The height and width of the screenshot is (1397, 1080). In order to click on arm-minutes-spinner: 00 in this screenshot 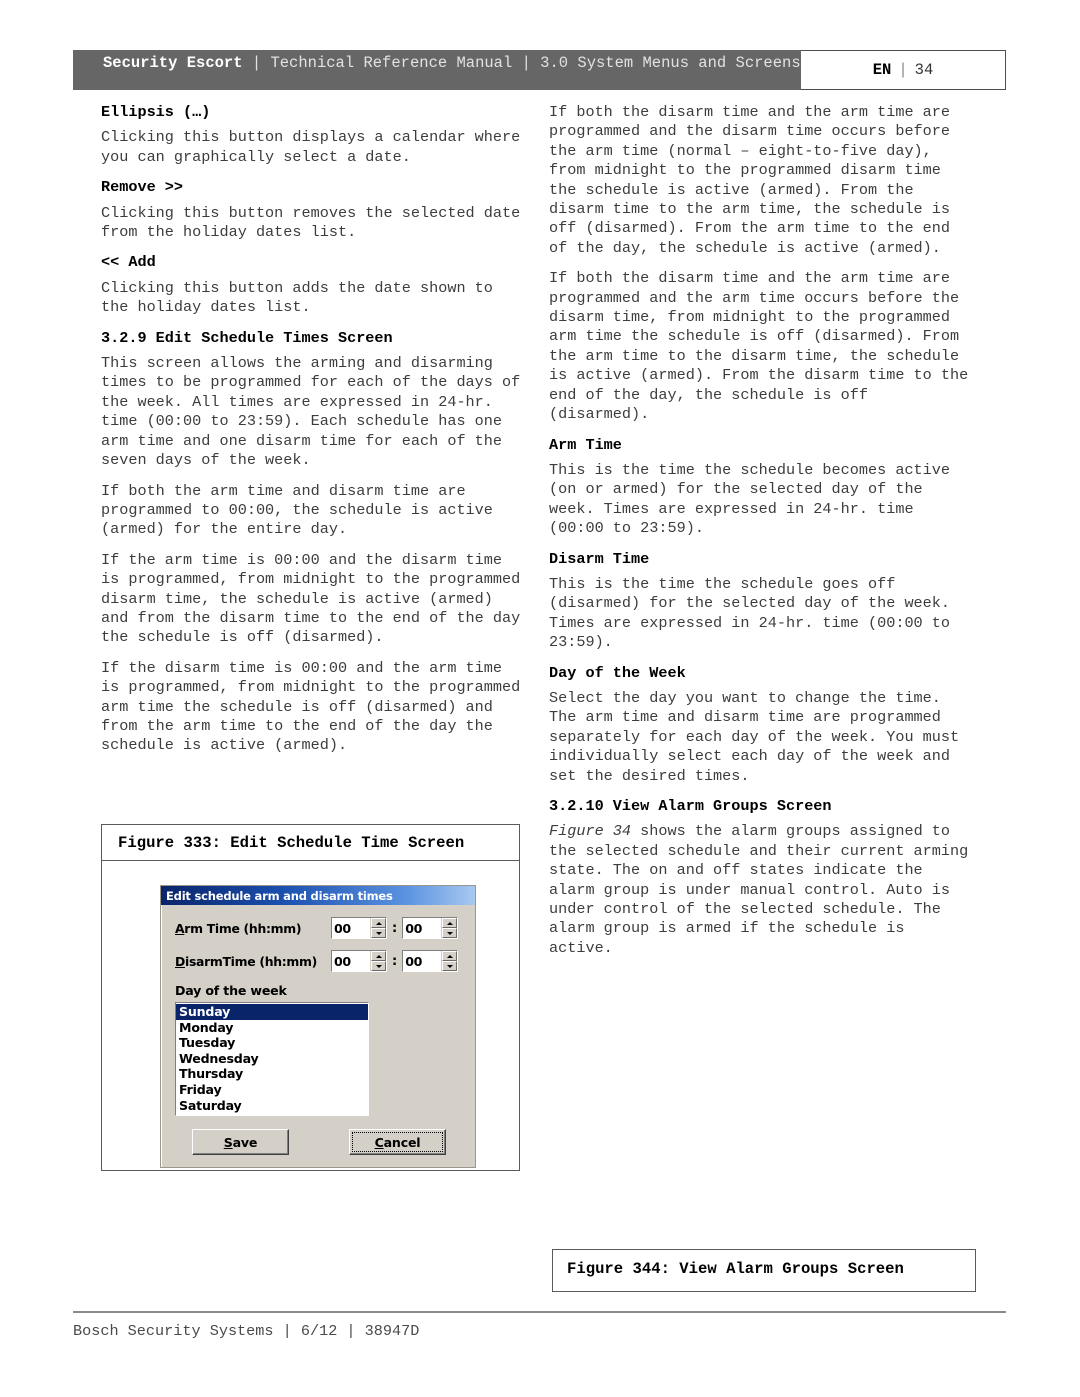, I will do `click(430, 928)`.